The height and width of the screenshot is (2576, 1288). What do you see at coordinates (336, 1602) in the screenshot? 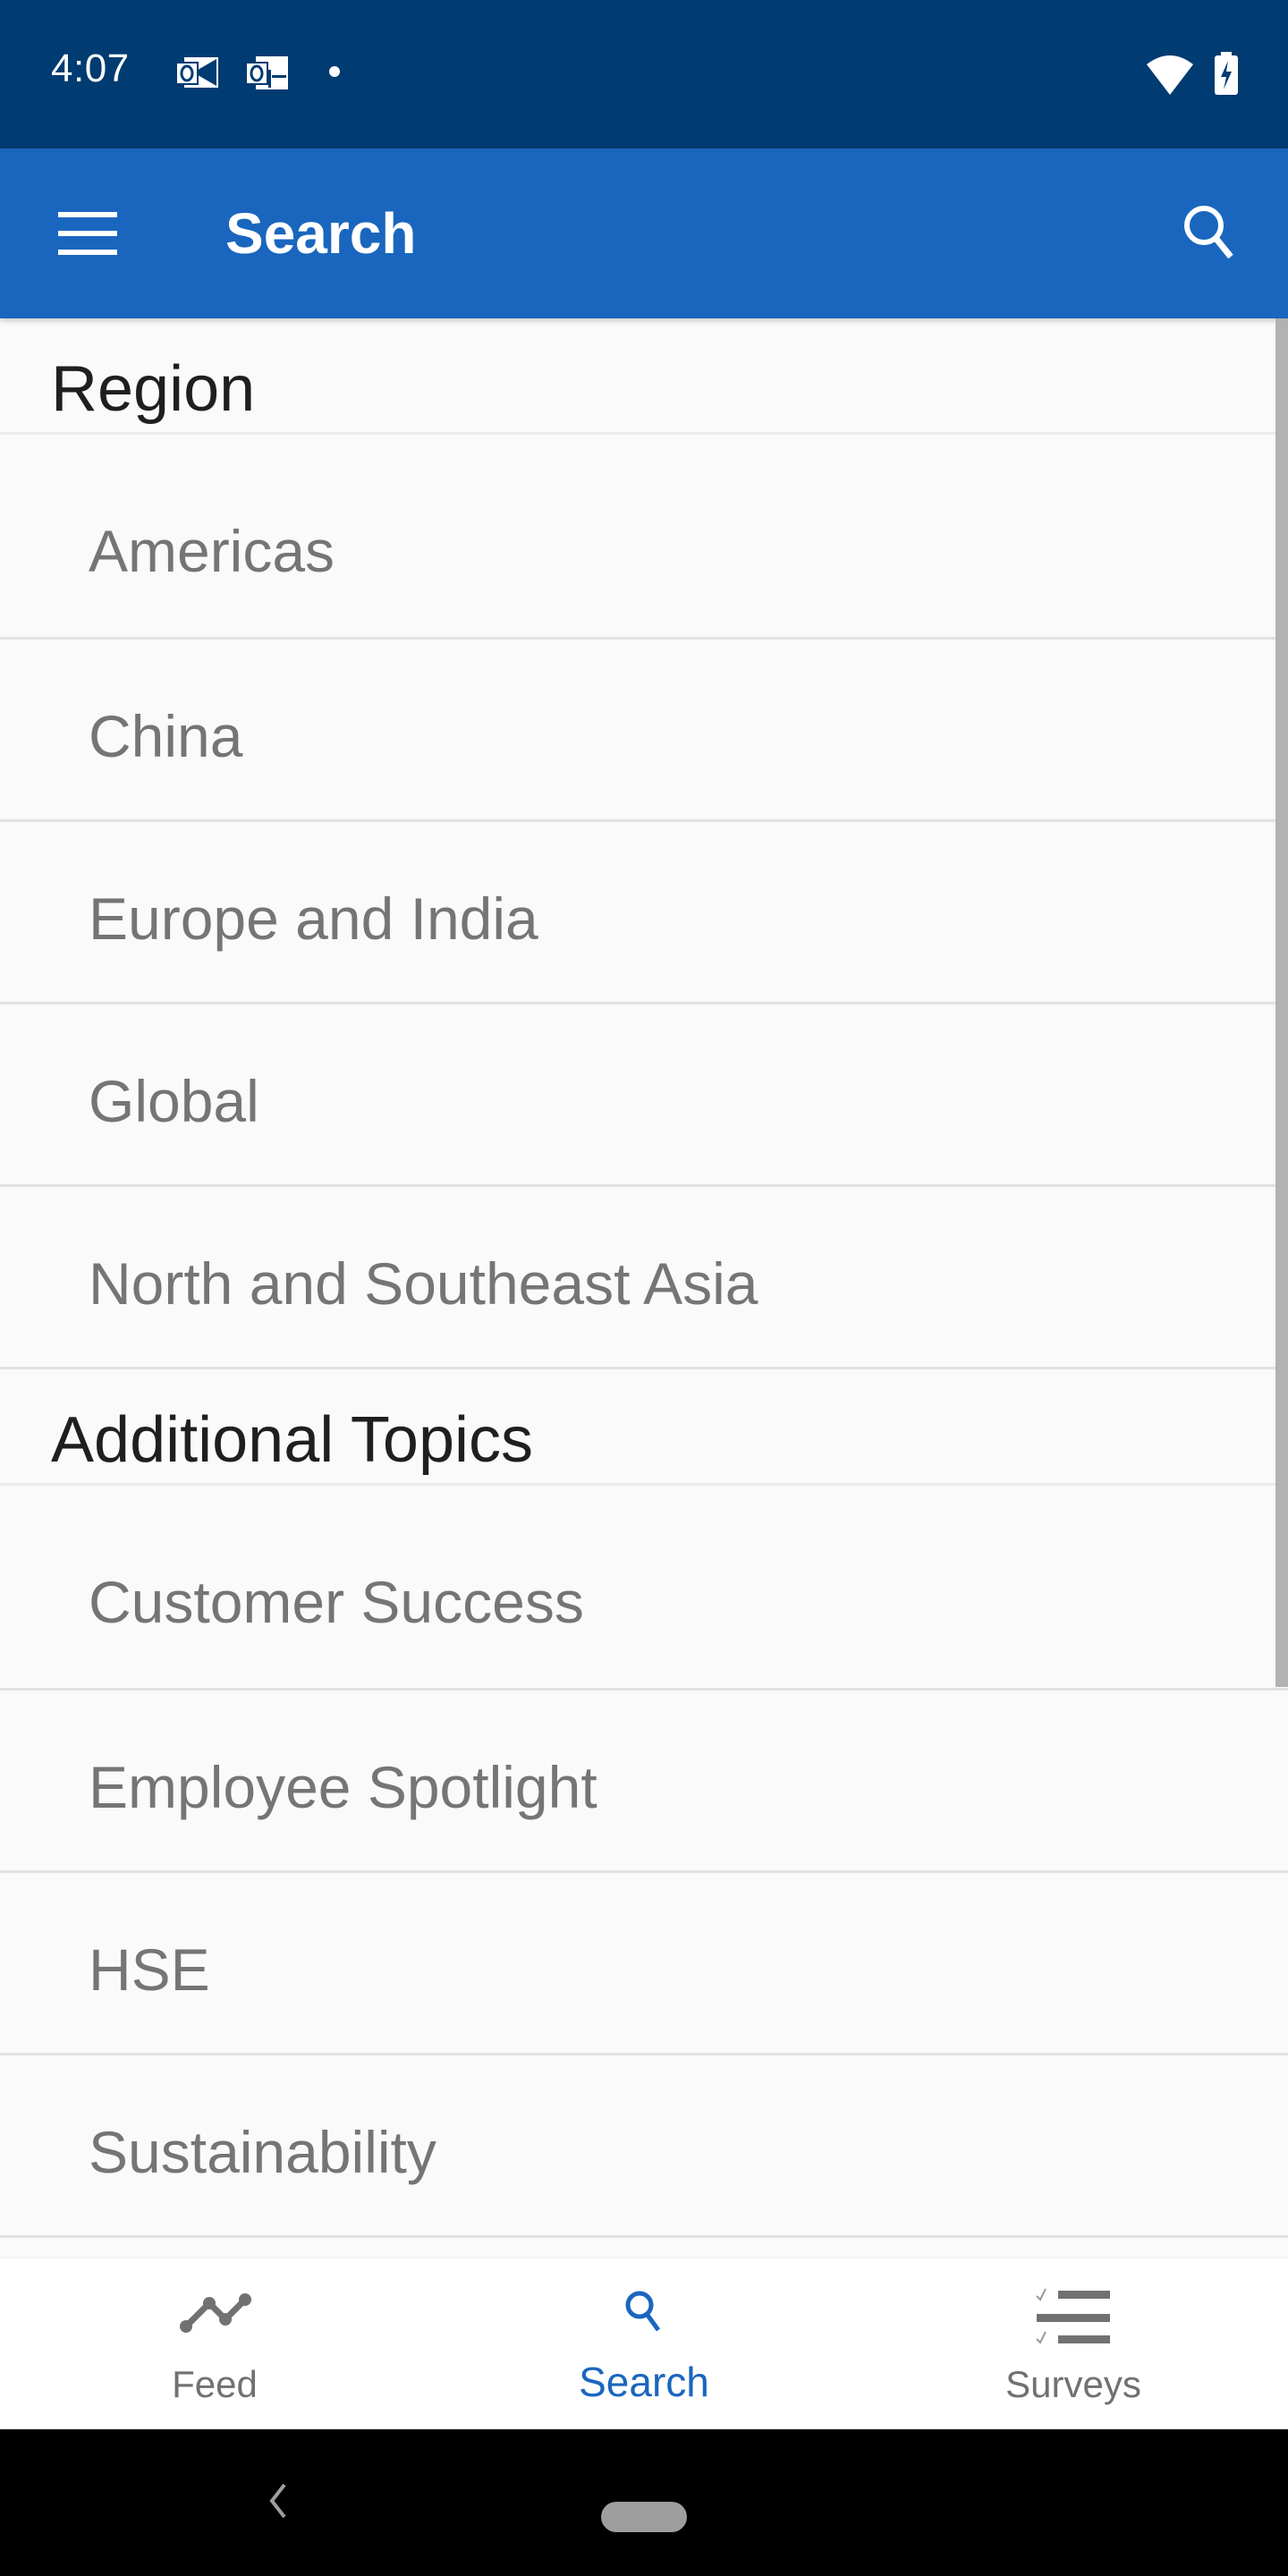
I see `list-item-label: Customer Success` at bounding box center [336, 1602].